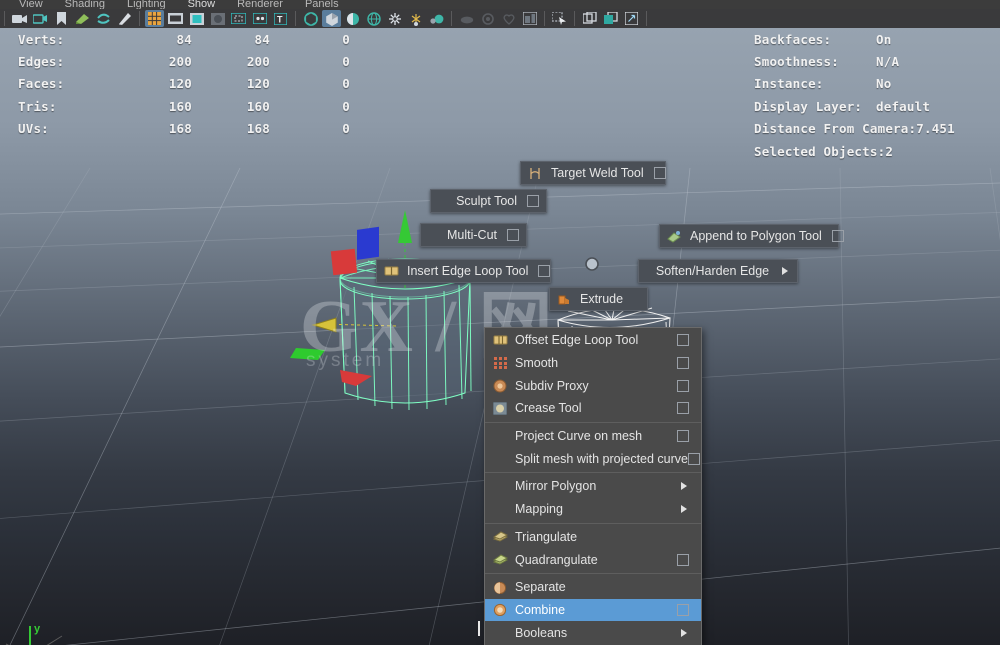  Describe the element at coordinates (564, 299) in the screenshot. I see `extrude-icon` at that location.